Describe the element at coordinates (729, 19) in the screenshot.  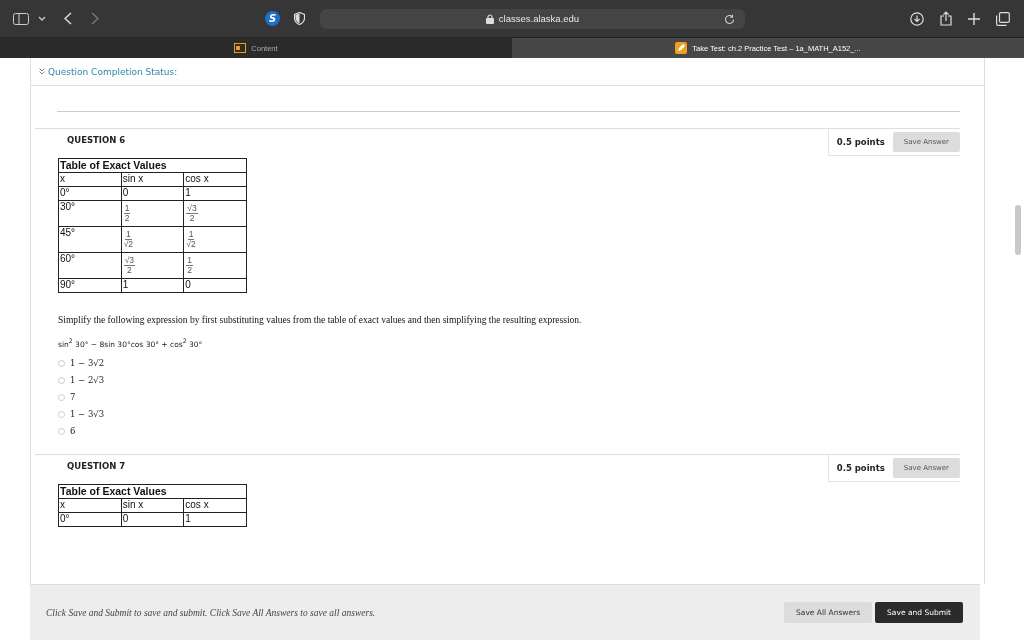
I see `reload-icon` at that location.